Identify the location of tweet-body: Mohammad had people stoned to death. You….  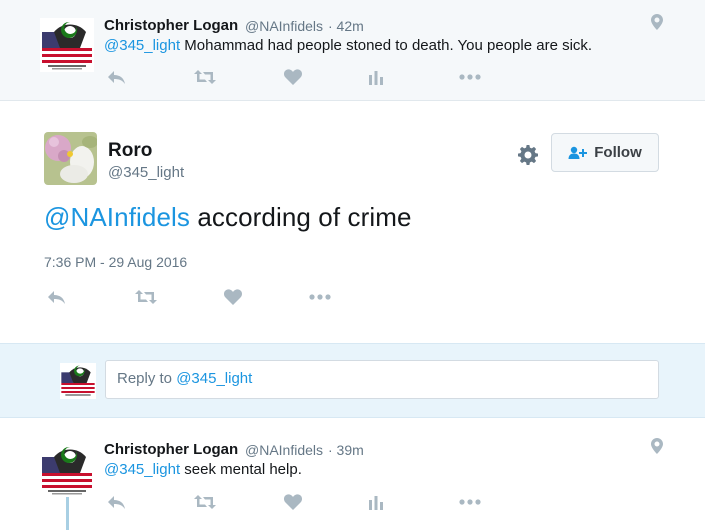
(386, 45).